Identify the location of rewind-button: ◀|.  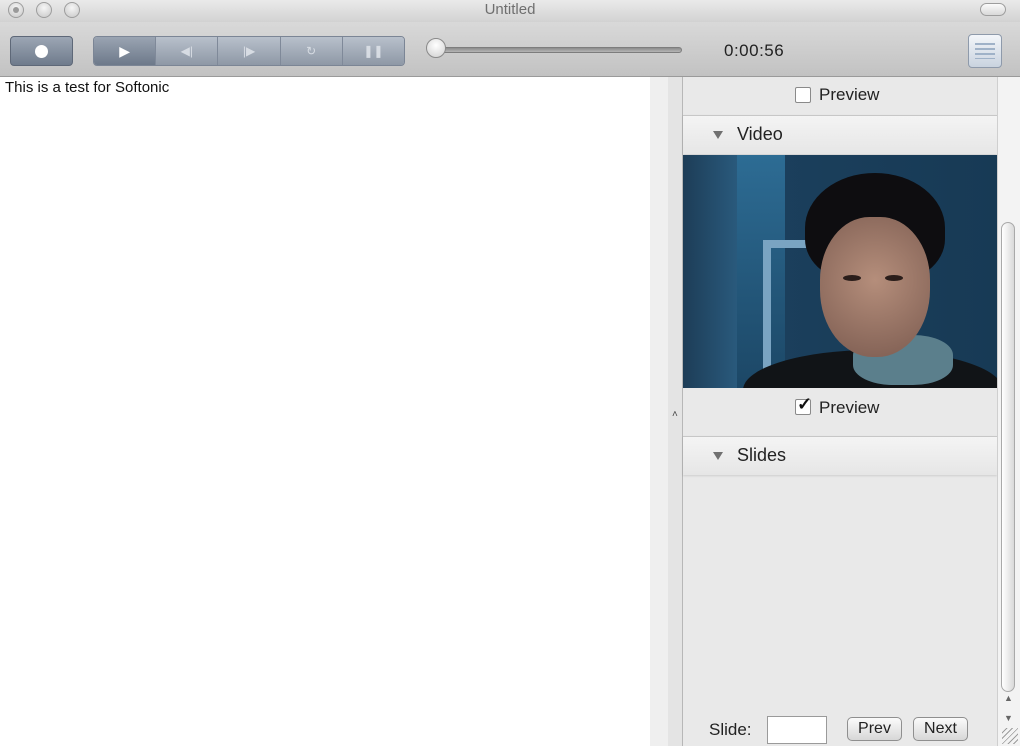
(187, 51).